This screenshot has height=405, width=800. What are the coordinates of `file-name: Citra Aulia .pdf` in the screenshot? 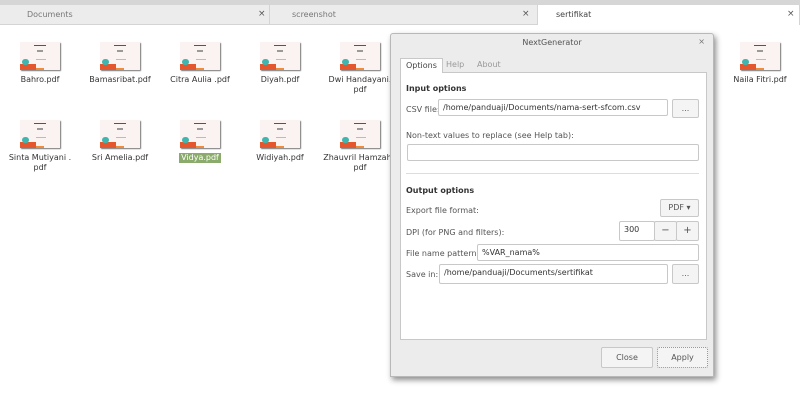 It's located at (200, 79).